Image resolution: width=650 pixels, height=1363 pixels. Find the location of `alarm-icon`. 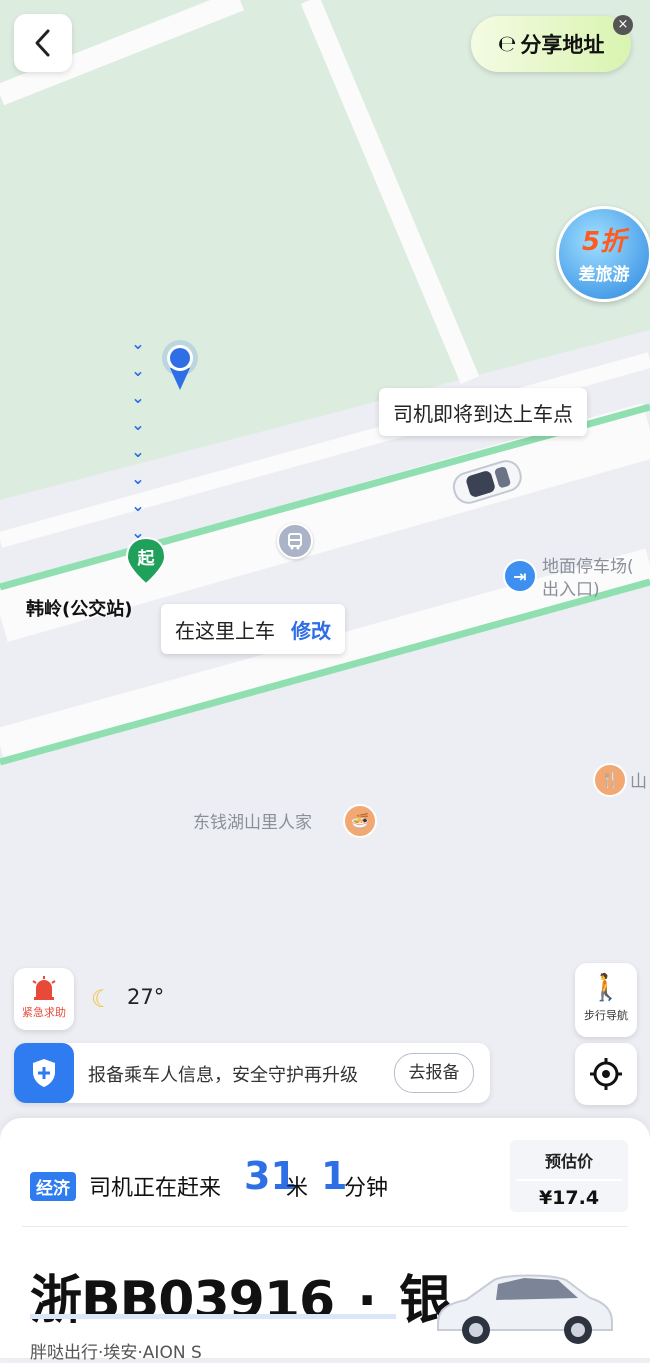

alarm-icon is located at coordinates (44, 988).